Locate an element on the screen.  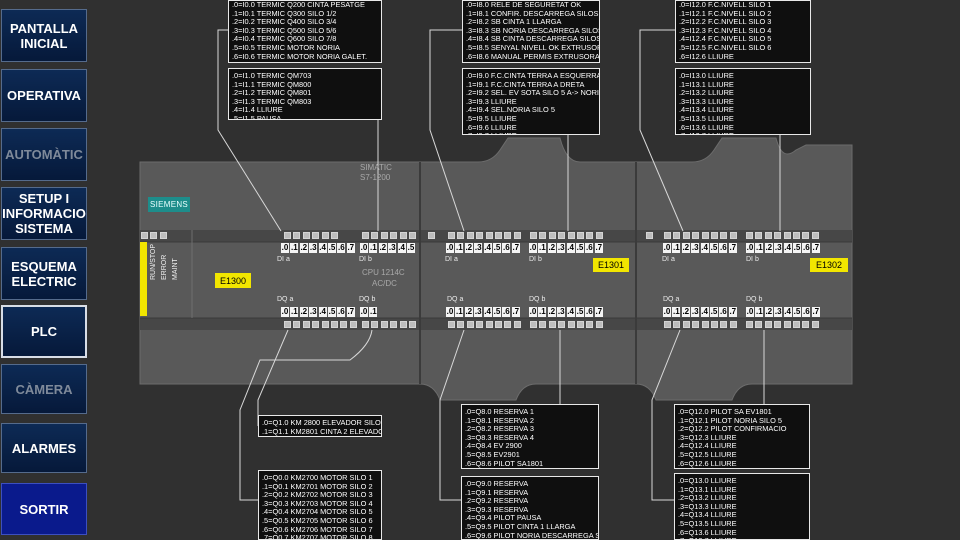
cpu-dq-a-bit-5: .5 is located at coordinates (332, 312).